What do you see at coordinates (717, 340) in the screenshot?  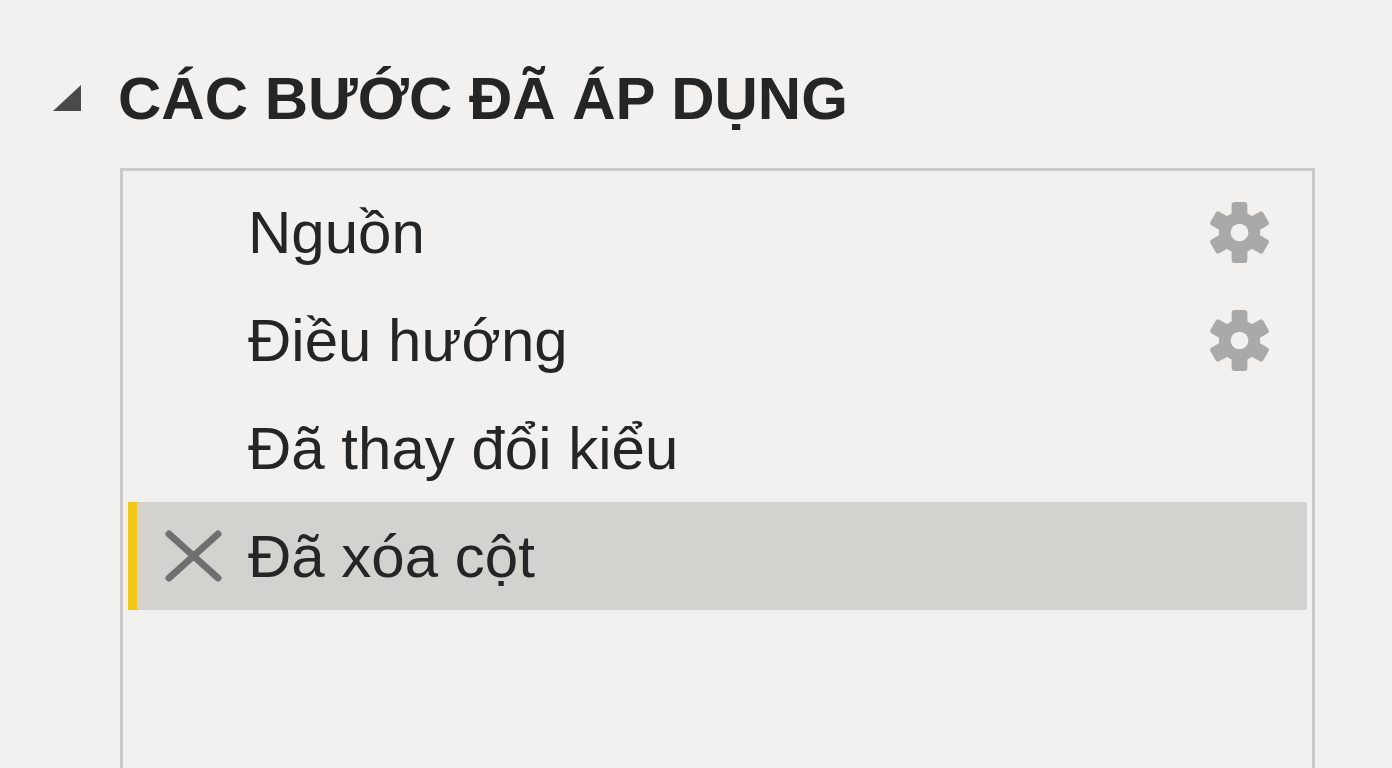 I see `step-item: Điều hướng` at bounding box center [717, 340].